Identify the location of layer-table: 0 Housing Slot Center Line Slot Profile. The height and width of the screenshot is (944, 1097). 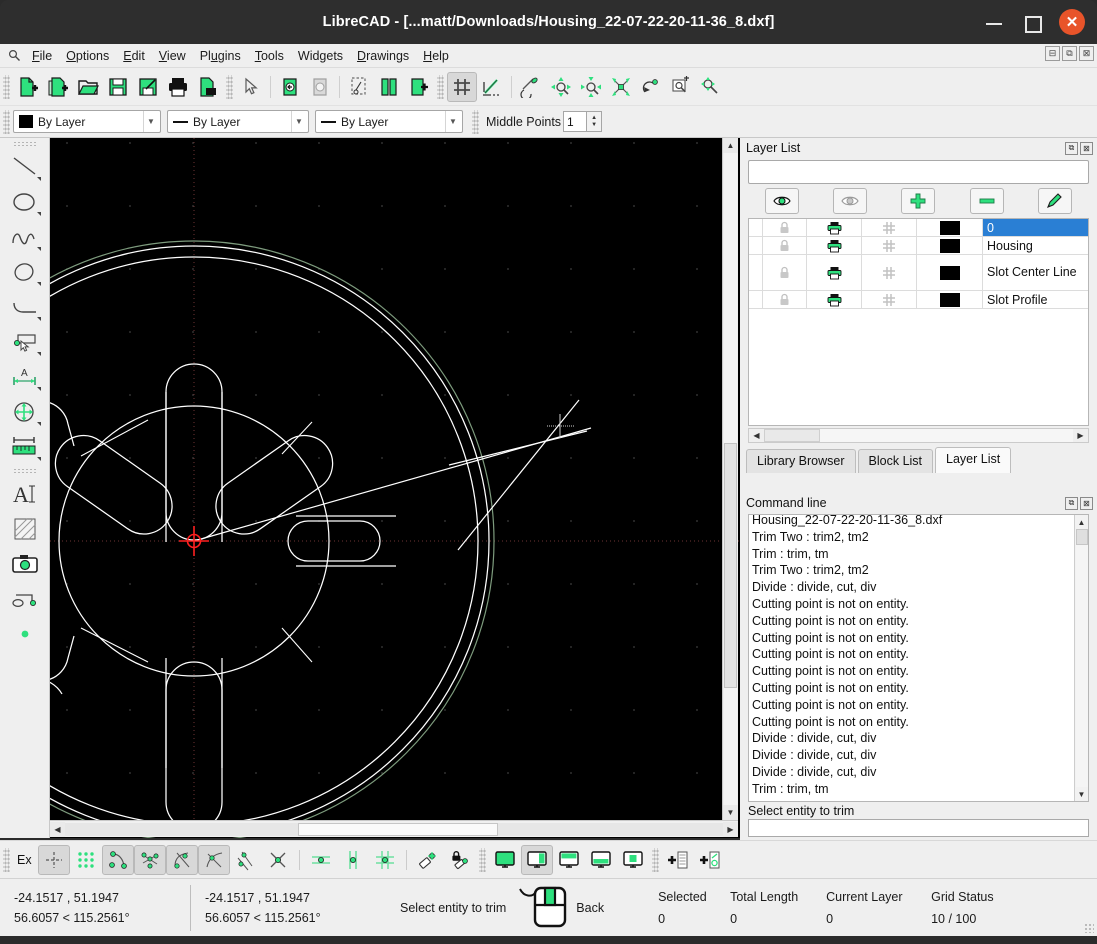
(918, 322).